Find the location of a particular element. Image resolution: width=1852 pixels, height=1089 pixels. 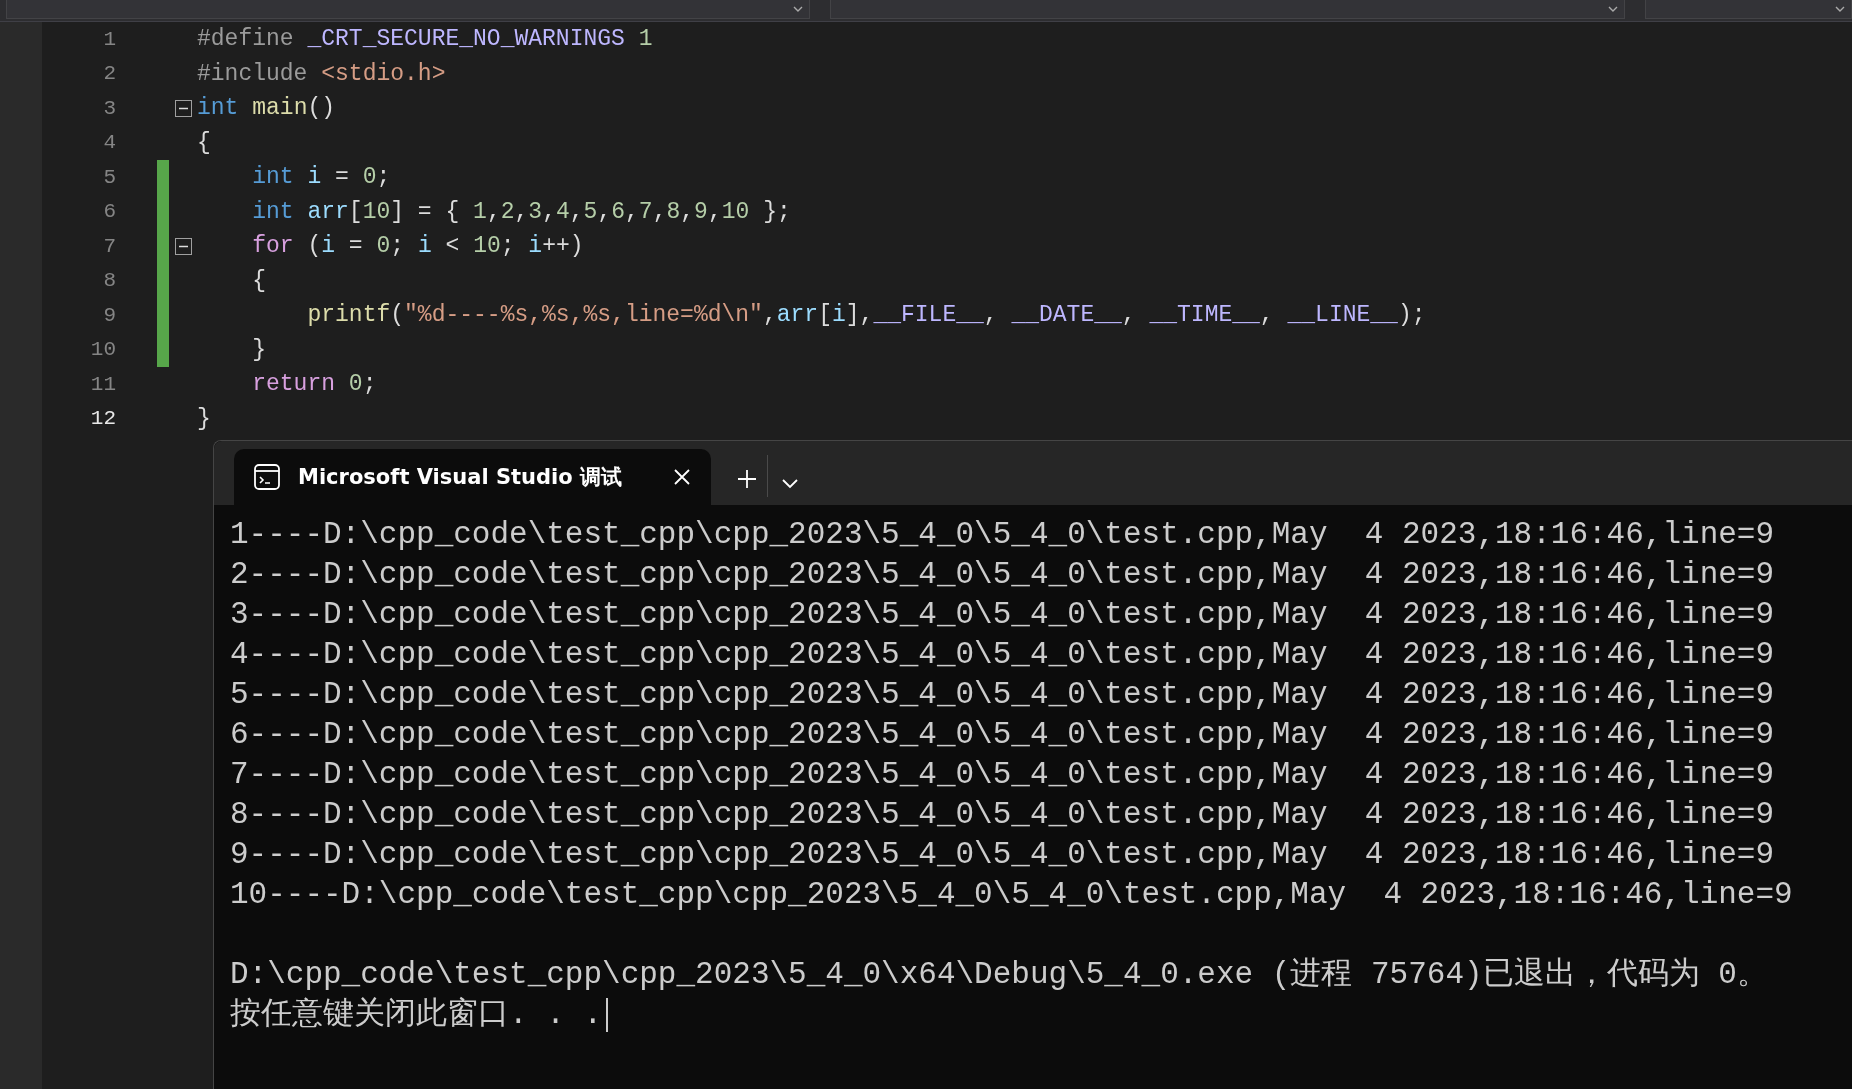

console-output-line: 5----D:\cpp_code\test_cpp\cpp_2023\5_4_0\5_4_0\test.cpp,May 4 2023,18:16:46,line=9 is located at coordinates (1002, 695).